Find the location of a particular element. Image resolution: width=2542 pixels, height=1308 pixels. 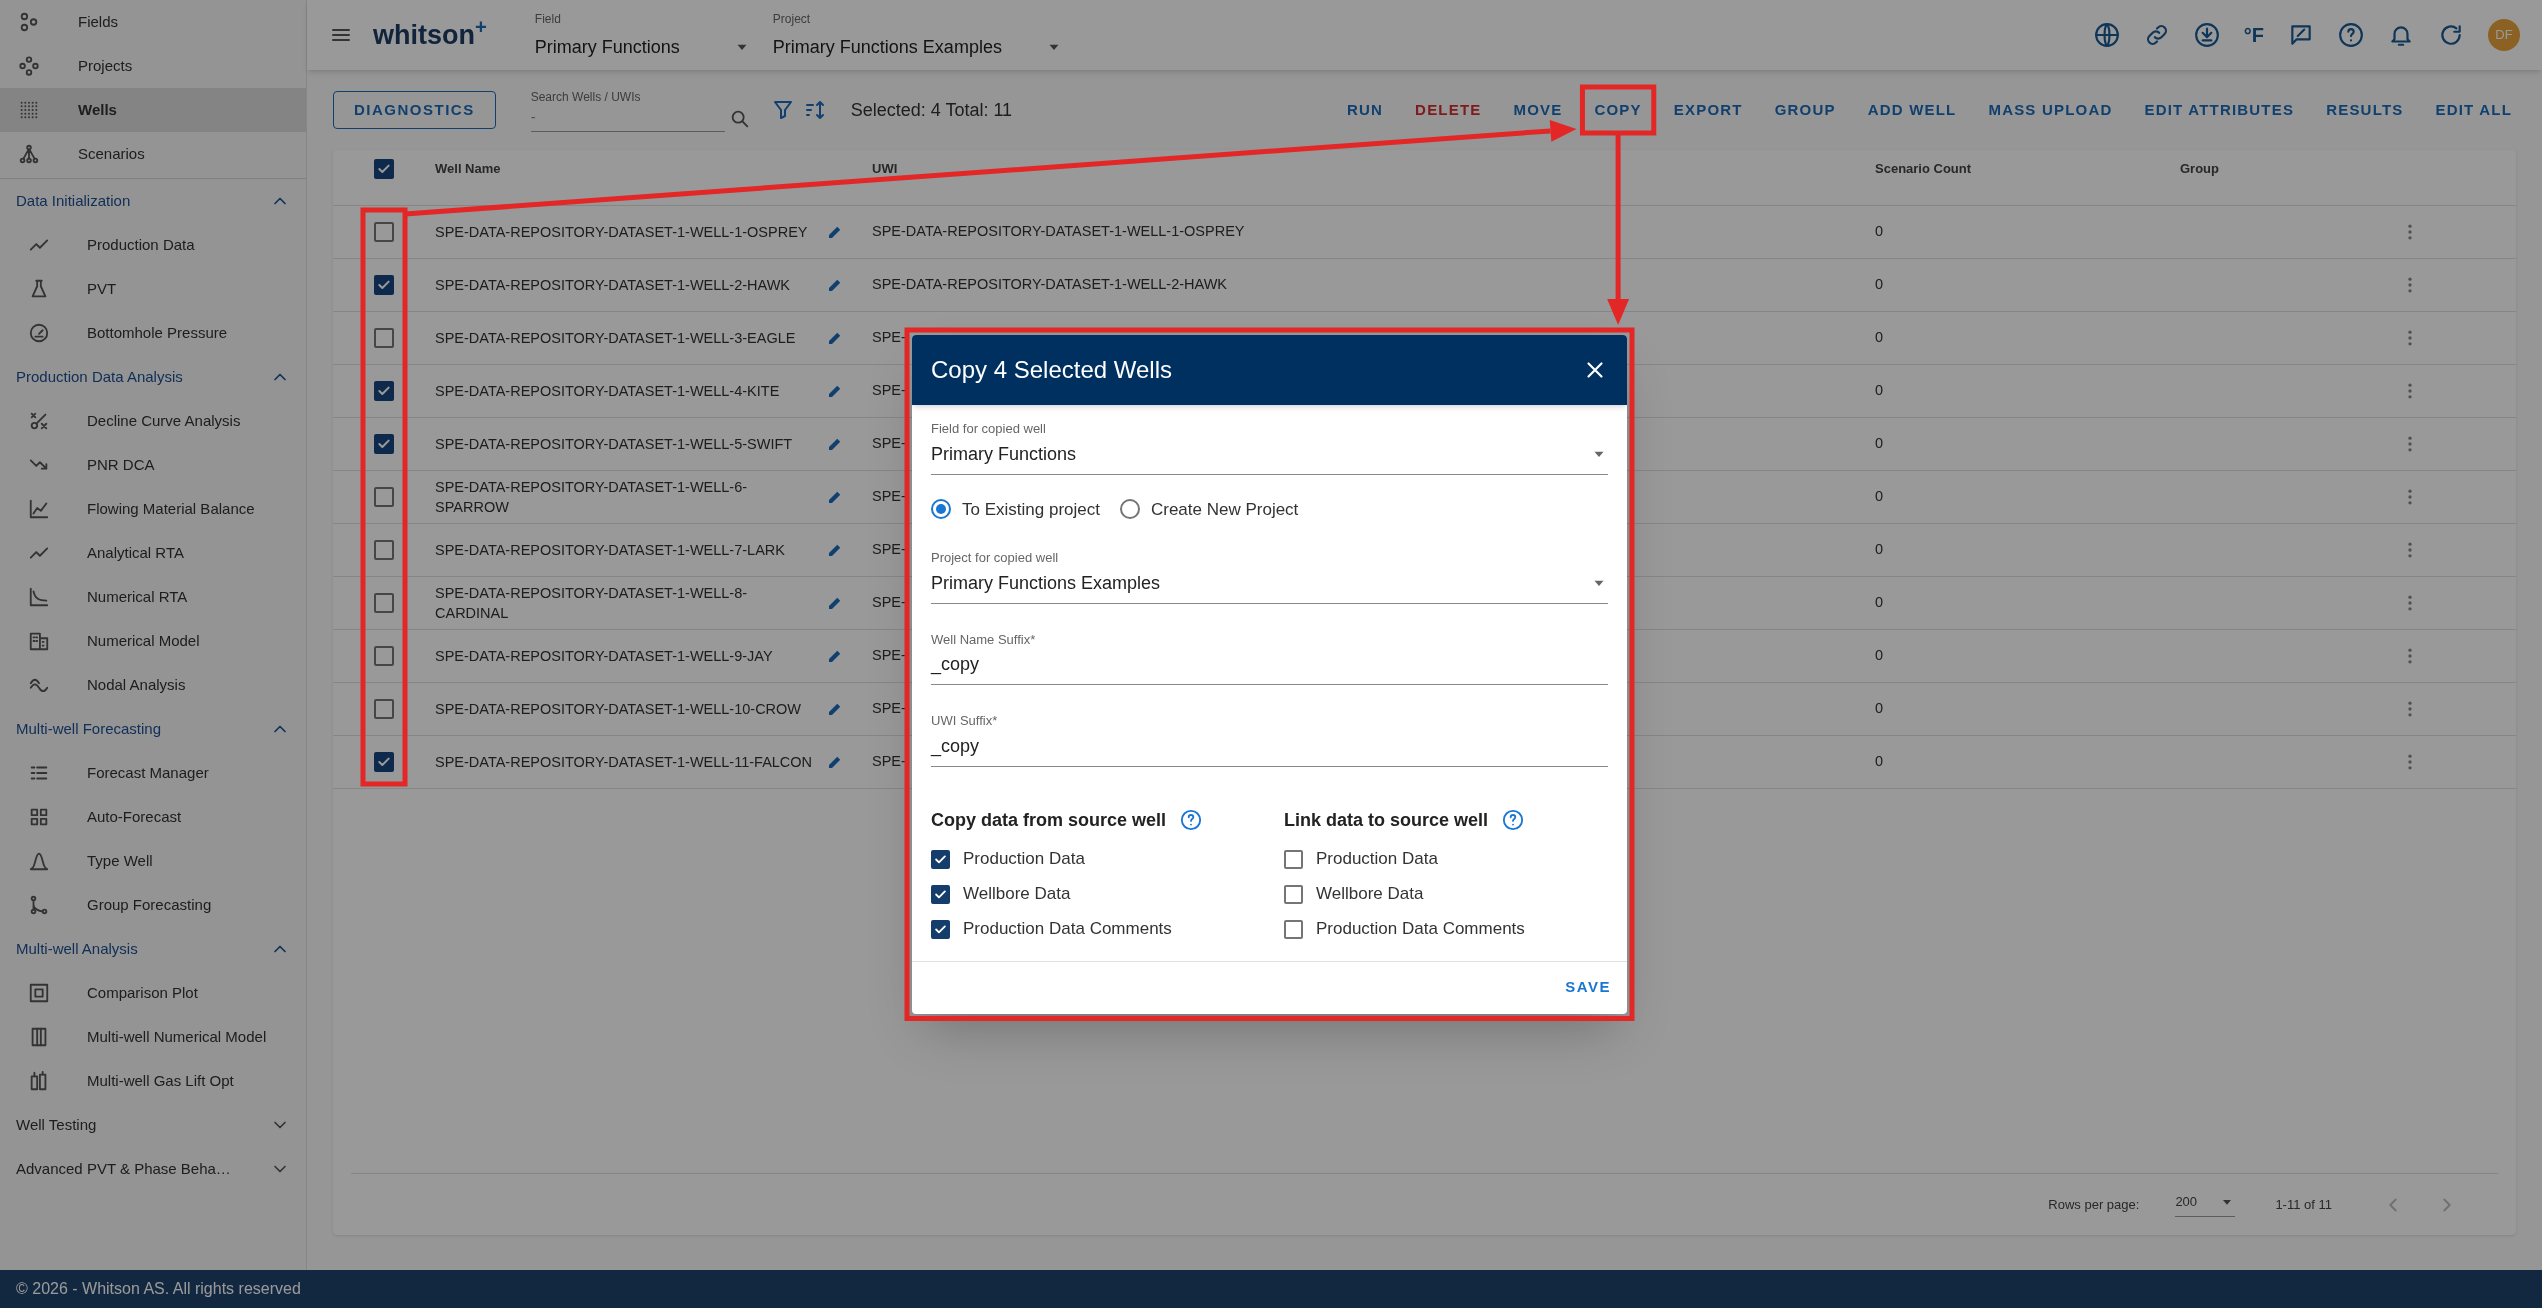

rows-per-page-select: 200 is located at coordinates (2205, 1204).